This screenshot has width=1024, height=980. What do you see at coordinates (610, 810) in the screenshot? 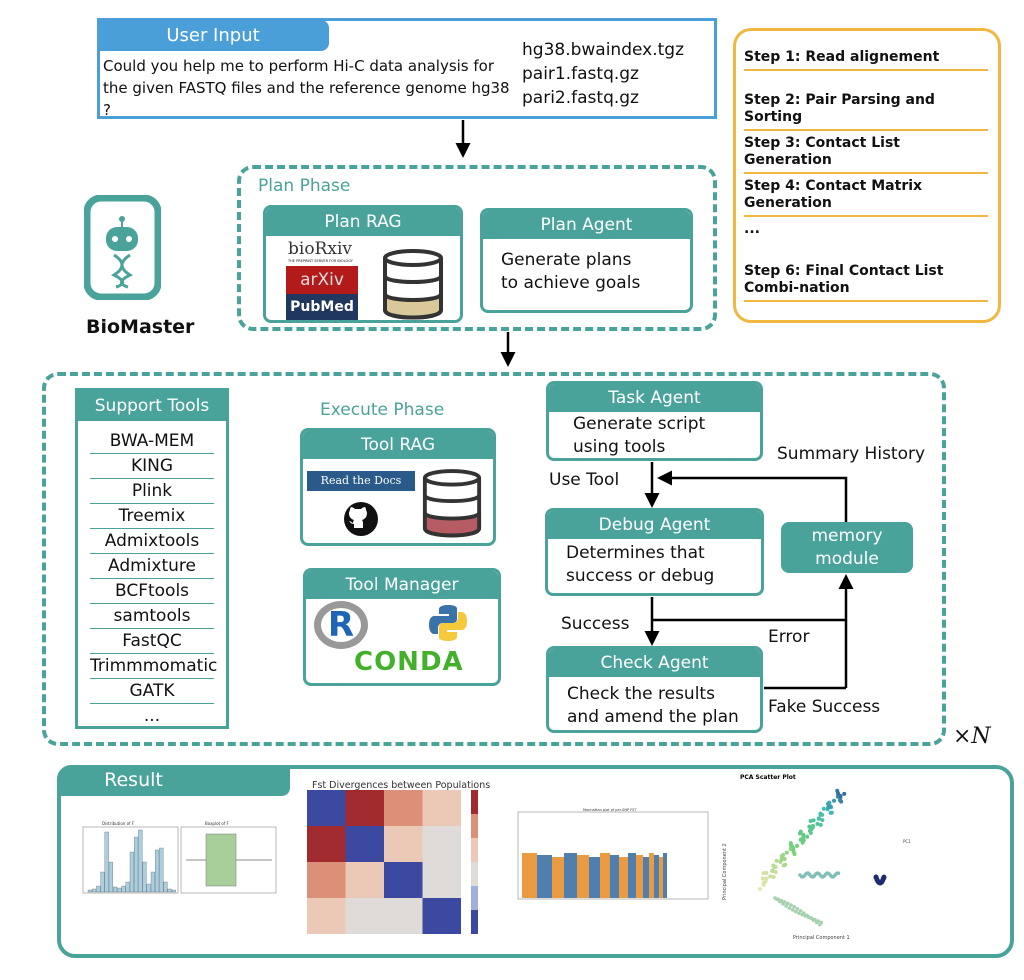
I see `manhattan-title: Manhattan plot of per-SNP FST` at bounding box center [610, 810].